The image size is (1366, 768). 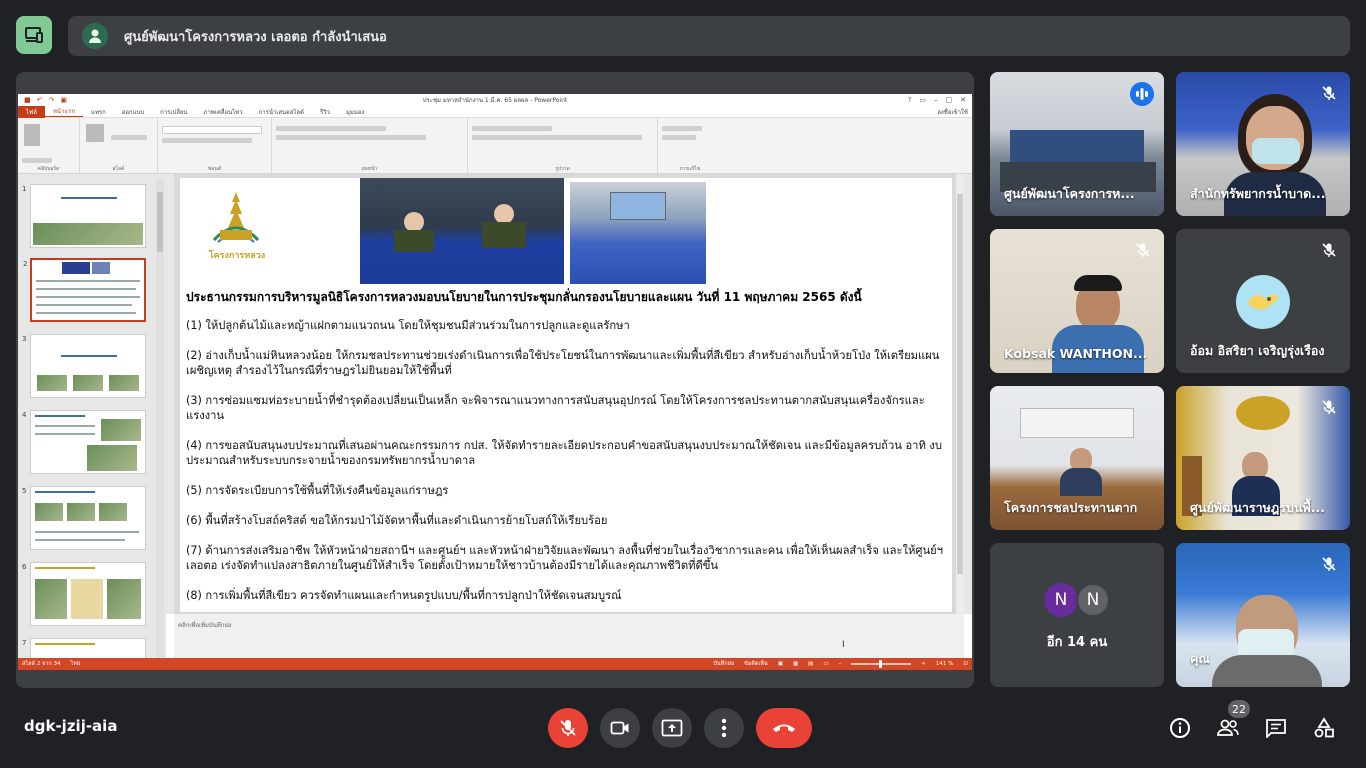 I want to click on microphone-button, so click(x=568, y=728).